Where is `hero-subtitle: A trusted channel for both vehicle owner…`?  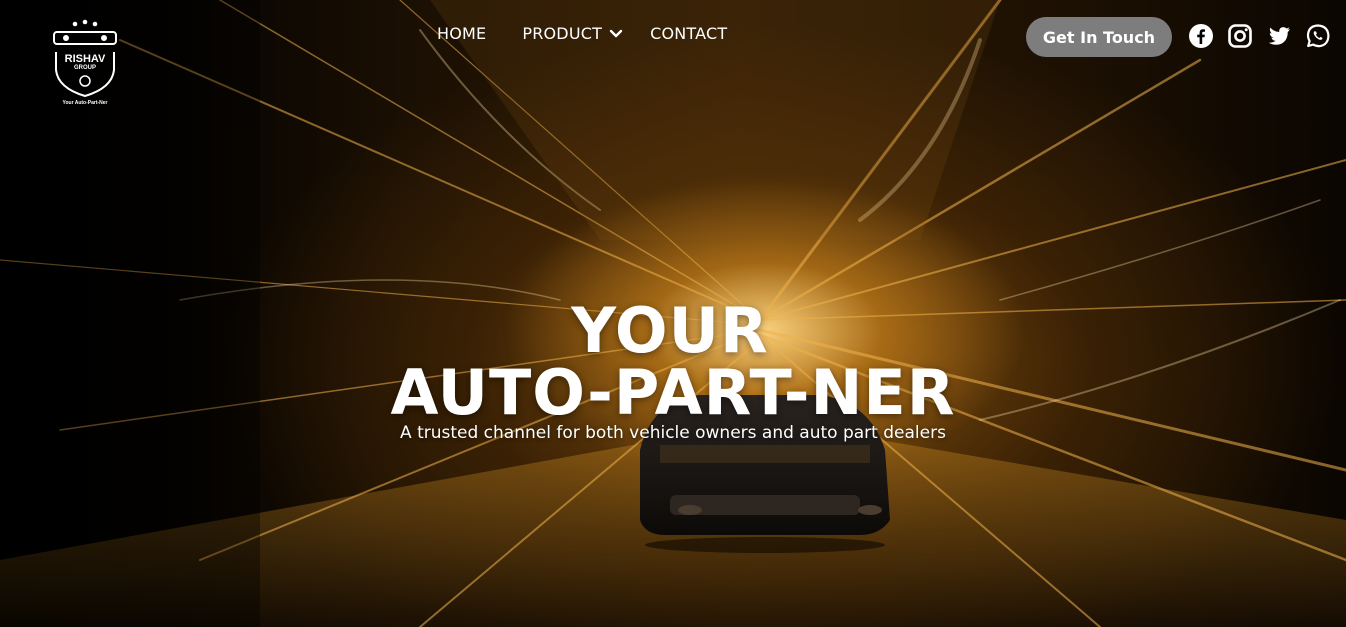
hero-subtitle: A trusted channel for both vehicle owner… is located at coordinates (673, 433).